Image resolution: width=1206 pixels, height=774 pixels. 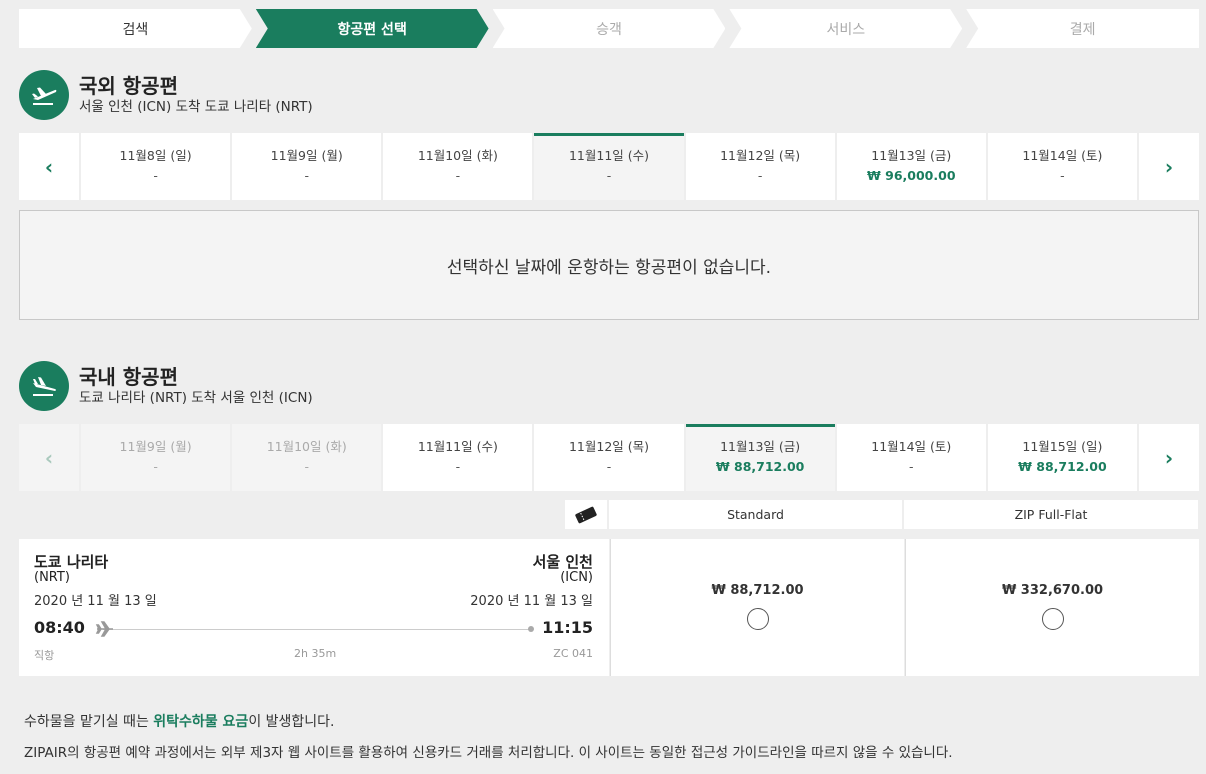 What do you see at coordinates (155, 155) in the screenshot?
I see `date-label: 11월8일 (일)` at bounding box center [155, 155].